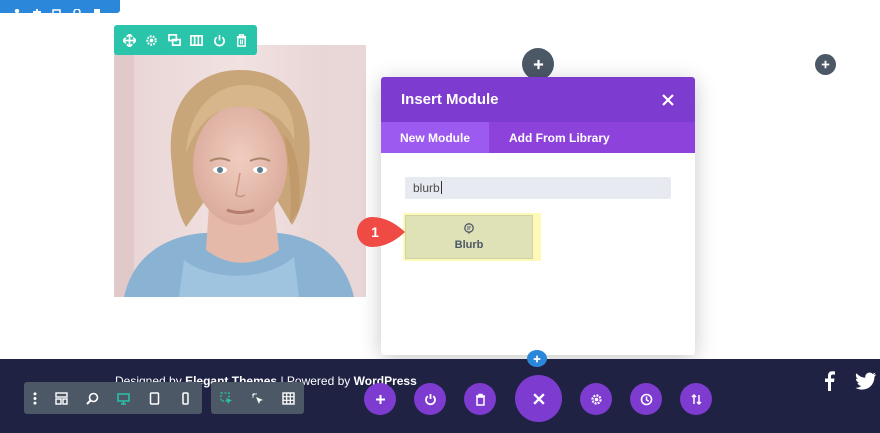  I want to click on grid-icon, so click(288, 398).